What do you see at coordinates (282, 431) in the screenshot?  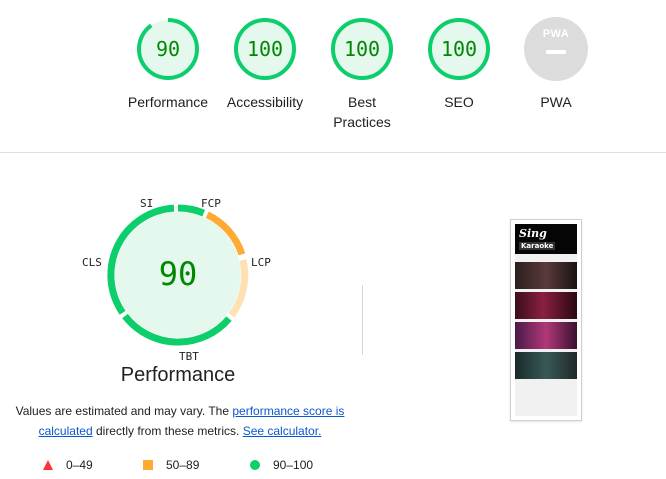 I see `see-calculator-link: See calculator.` at bounding box center [282, 431].